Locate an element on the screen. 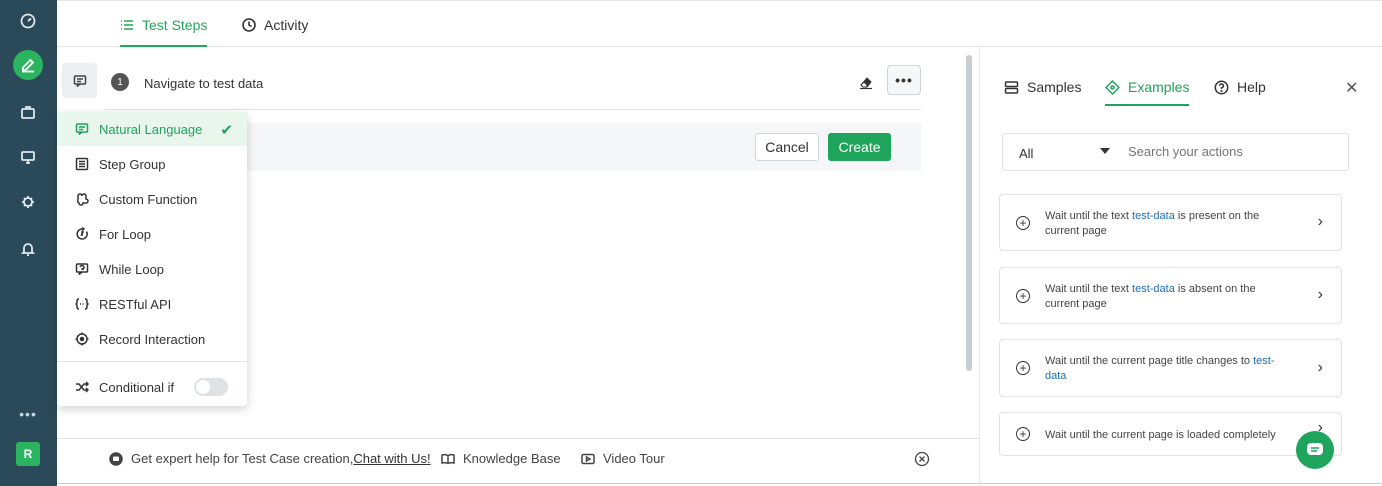  clock-icon is located at coordinates (249, 25).